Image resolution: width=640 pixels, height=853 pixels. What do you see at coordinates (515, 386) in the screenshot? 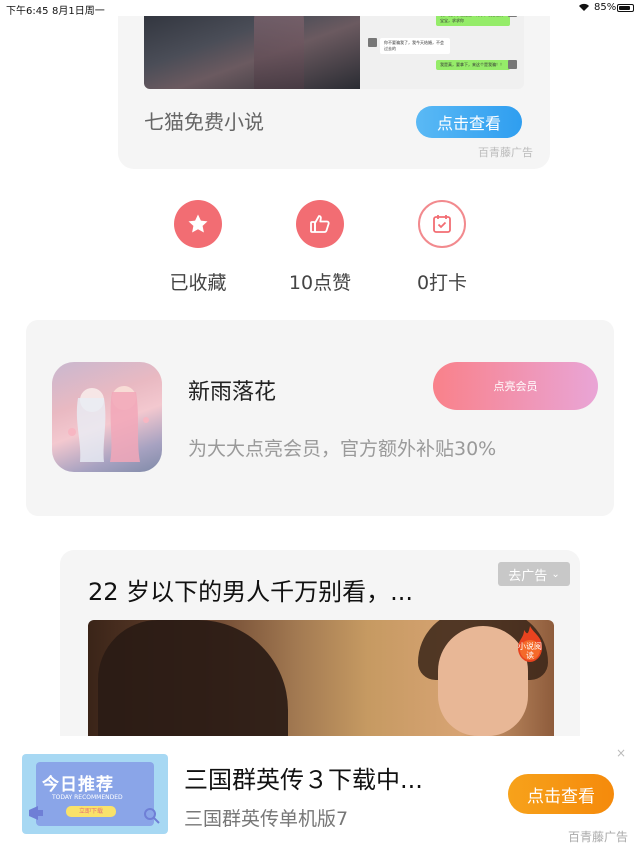
I see `activate-membership-button: 点亮会员` at bounding box center [515, 386].